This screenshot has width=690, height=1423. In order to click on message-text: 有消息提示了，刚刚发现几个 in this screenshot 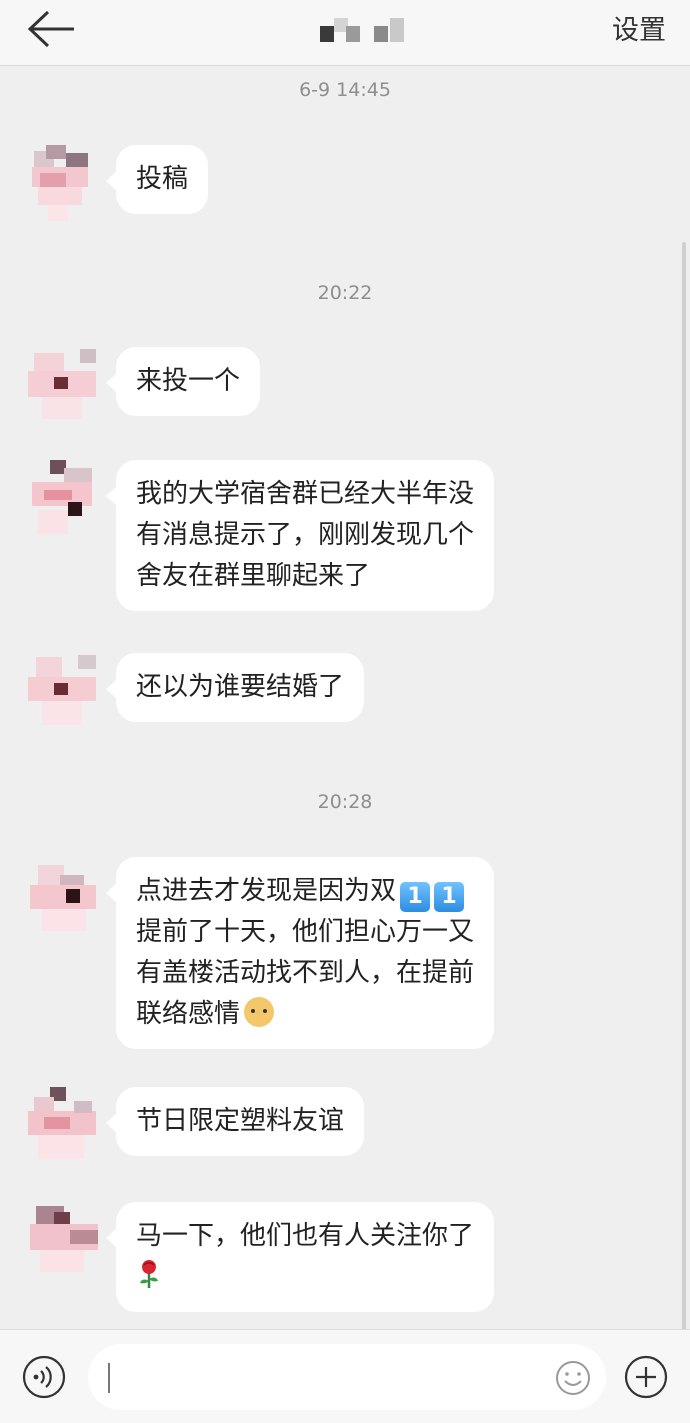, I will do `click(305, 535)`.